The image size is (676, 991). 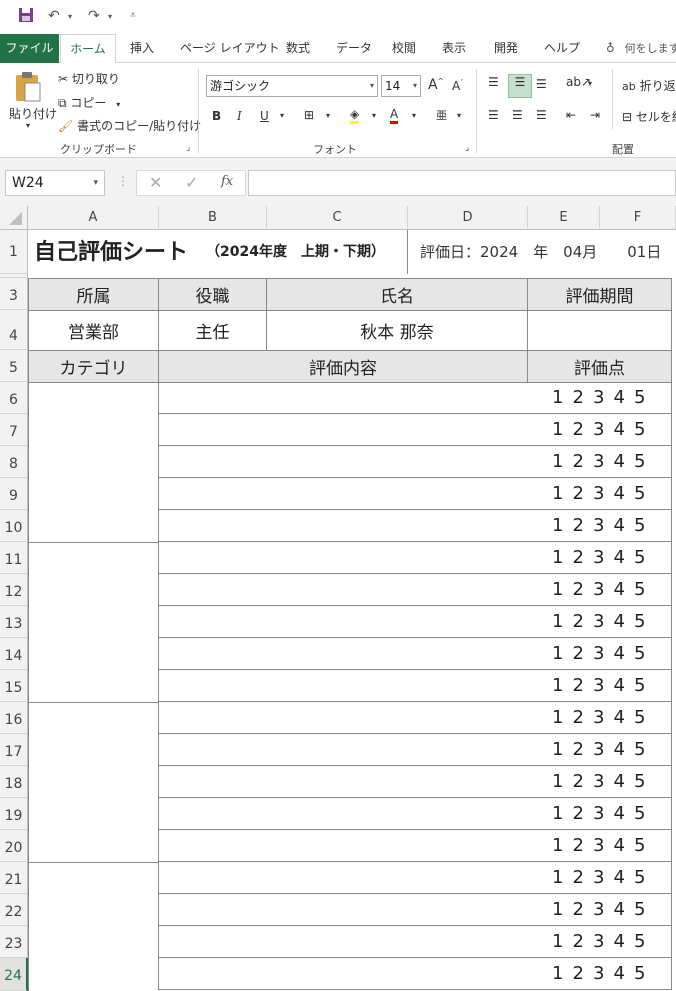 I want to click on copy-button: ⧉ コピー ▾, so click(x=89, y=102).